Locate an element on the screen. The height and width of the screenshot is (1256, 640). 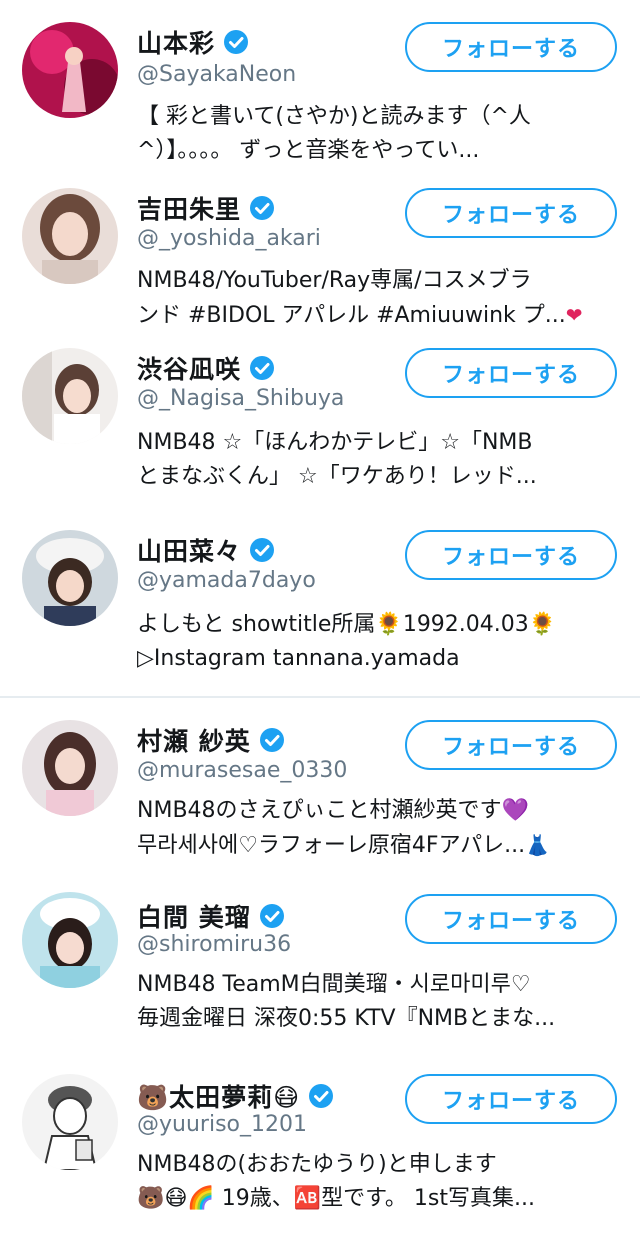
user-name: 山本彩 is located at coordinates (176, 43).